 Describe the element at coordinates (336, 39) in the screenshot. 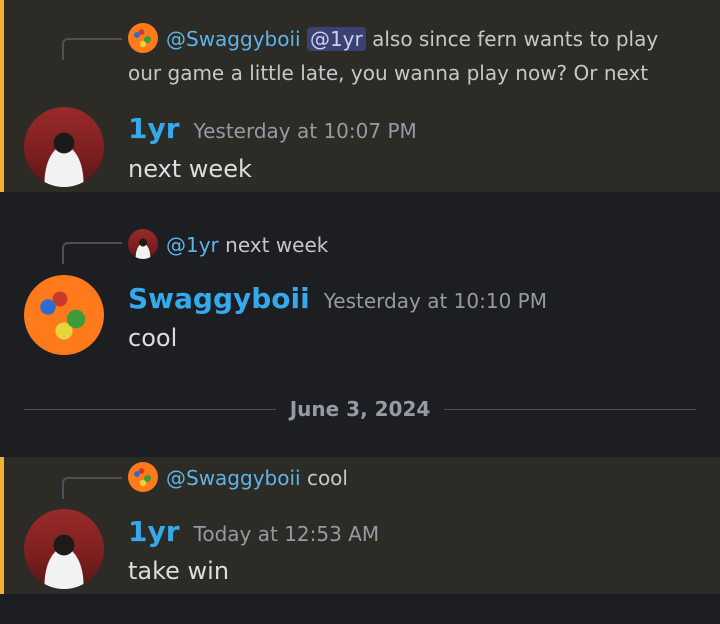

I see `mention-chip: @1yr` at that location.